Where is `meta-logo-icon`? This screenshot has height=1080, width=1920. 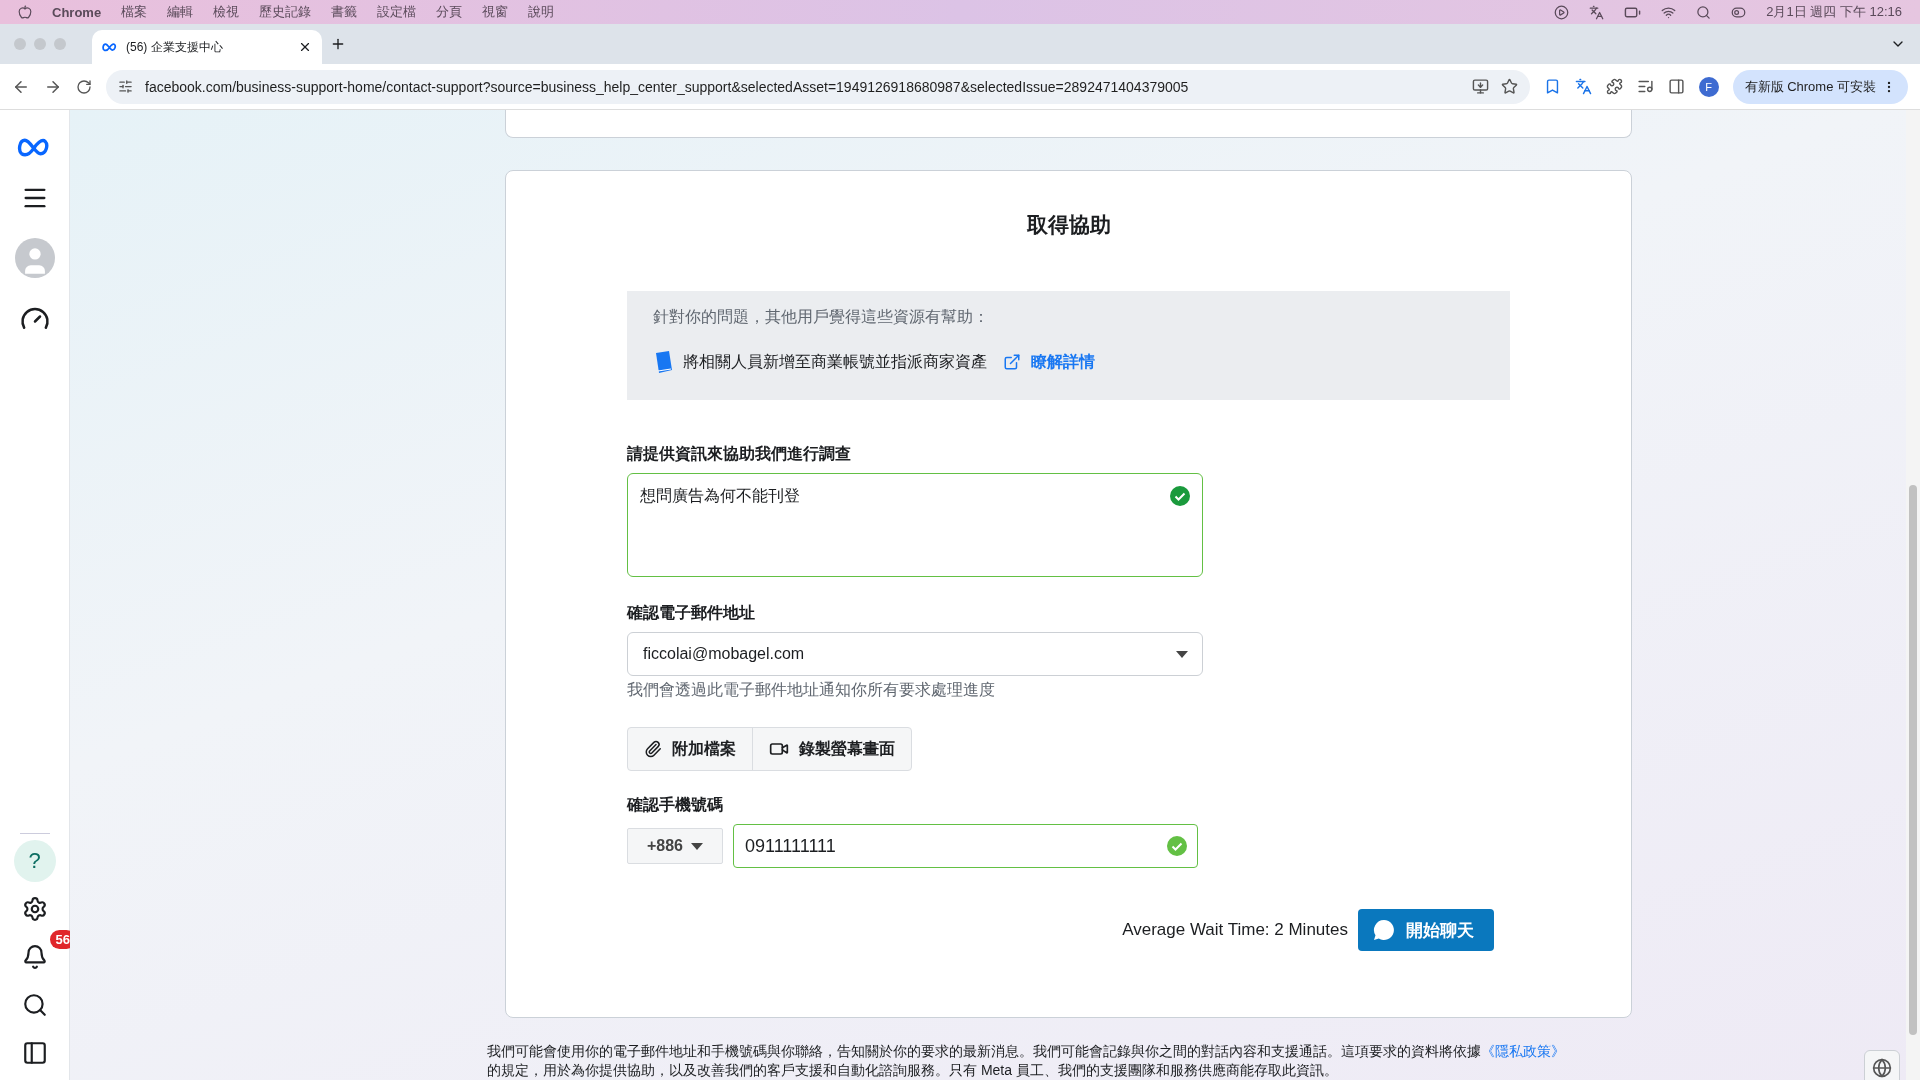 meta-logo-icon is located at coordinates (110, 47).